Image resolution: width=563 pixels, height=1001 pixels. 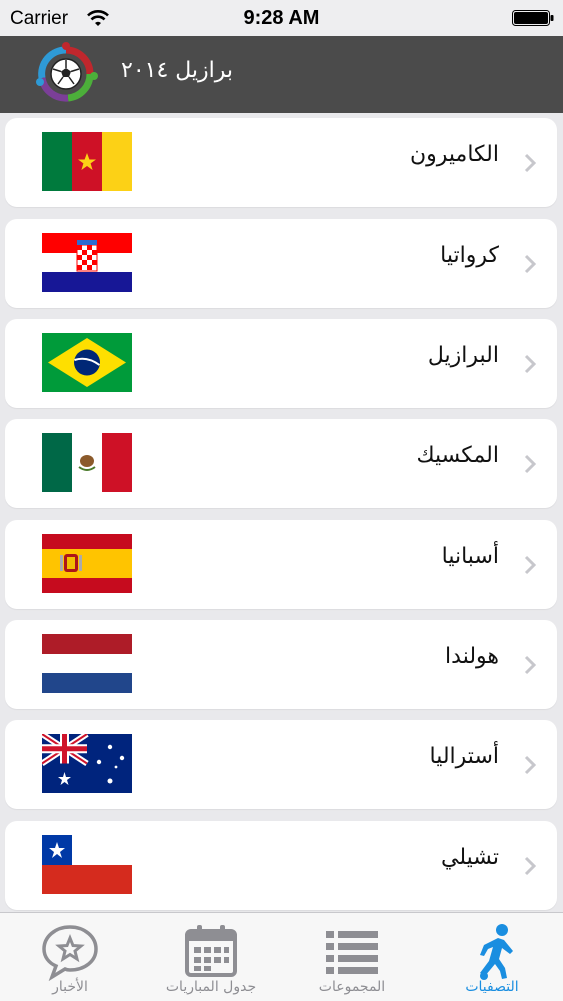 What do you see at coordinates (281, 263) in the screenshot?
I see `country-row-croatia: كرواتيا` at bounding box center [281, 263].